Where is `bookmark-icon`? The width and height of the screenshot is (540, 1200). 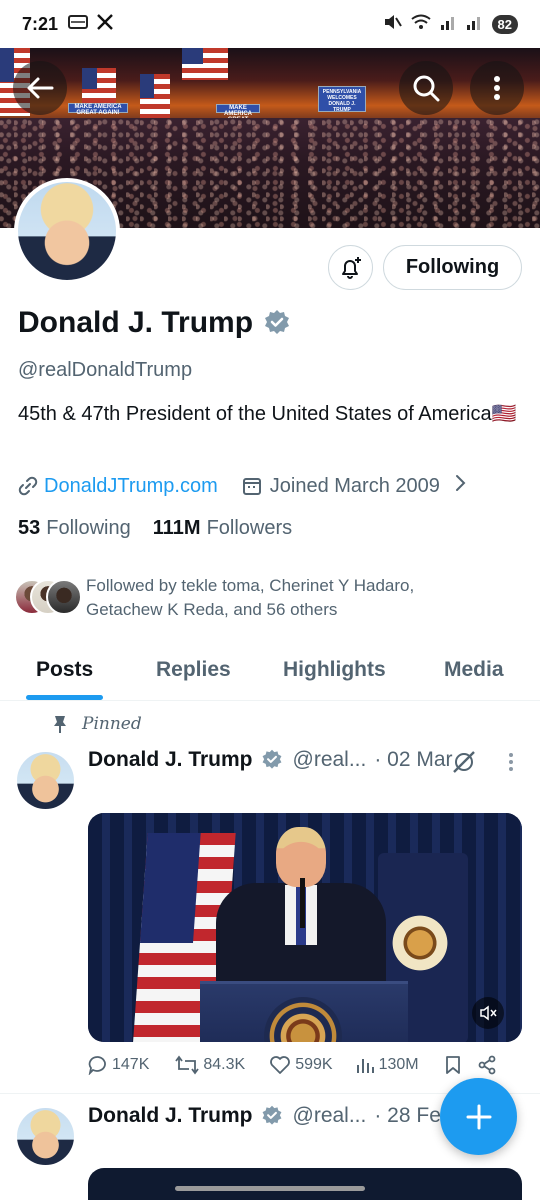
bookmark-icon is located at coordinates (452, 1065).